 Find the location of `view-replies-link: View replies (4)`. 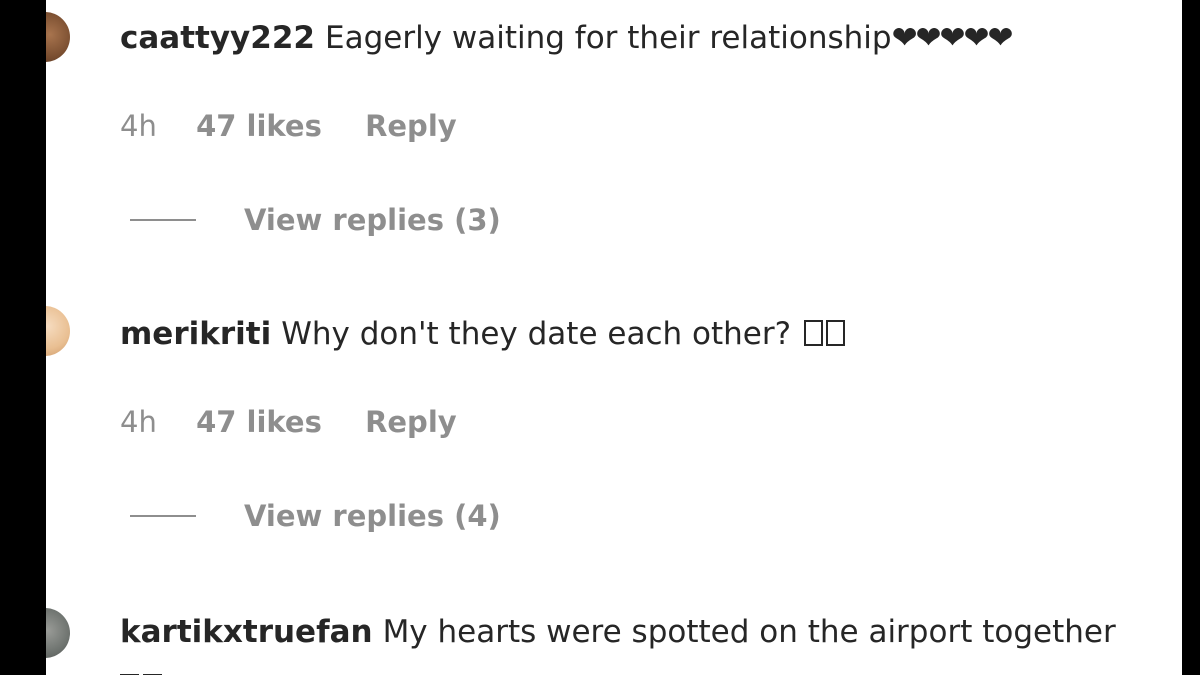

view-replies-link: View replies (4) is located at coordinates (315, 516).